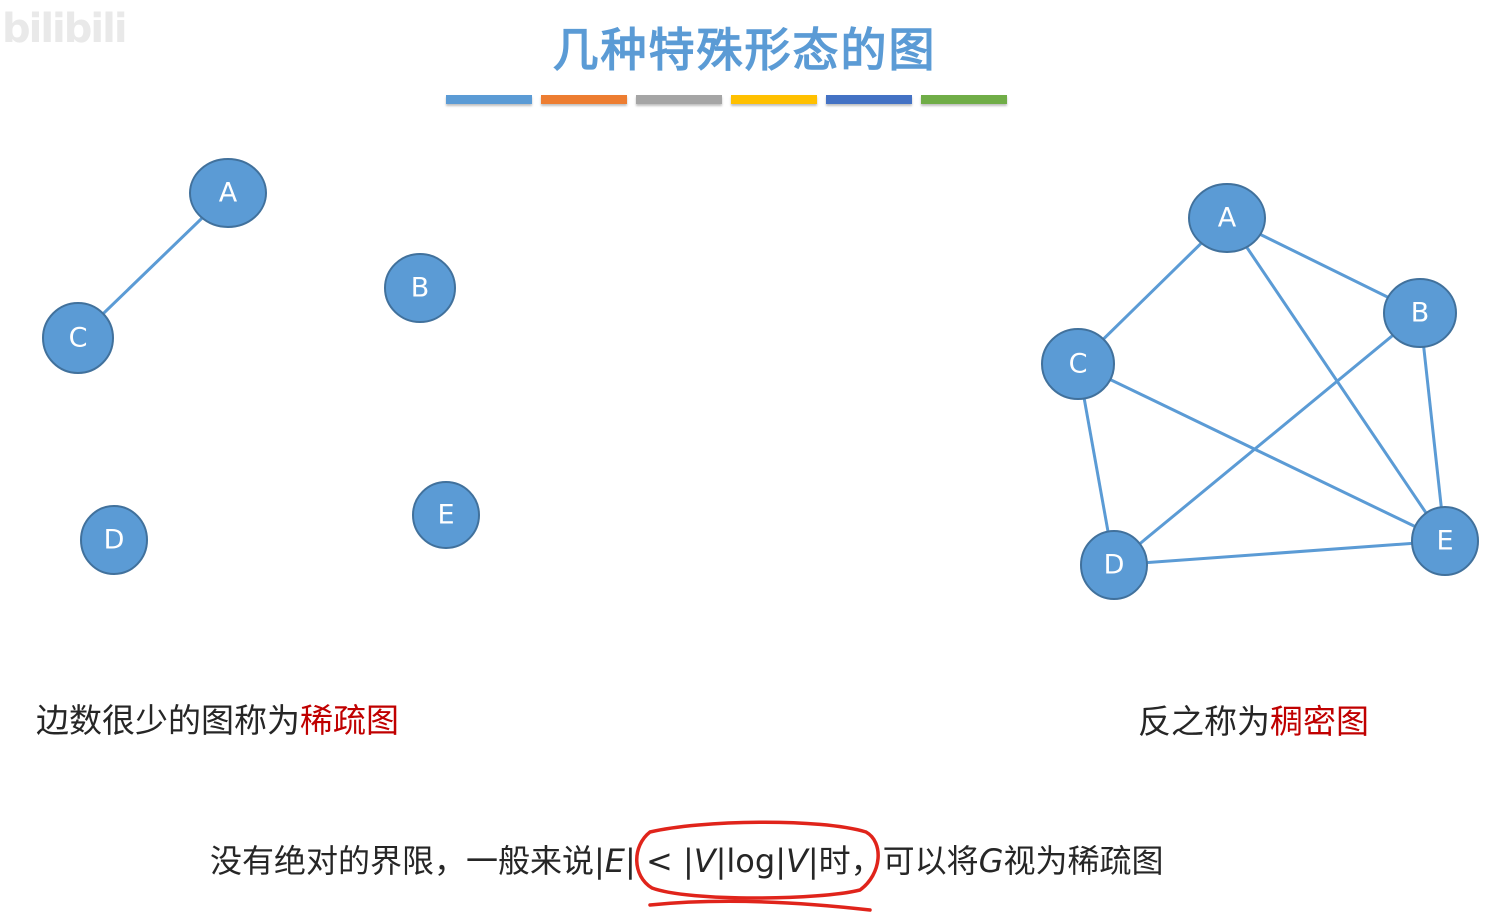 The image size is (1489, 922). Describe the element at coordinates (1204, 721) in the screenshot. I see `dense-caption-text: 反之称为` at that location.